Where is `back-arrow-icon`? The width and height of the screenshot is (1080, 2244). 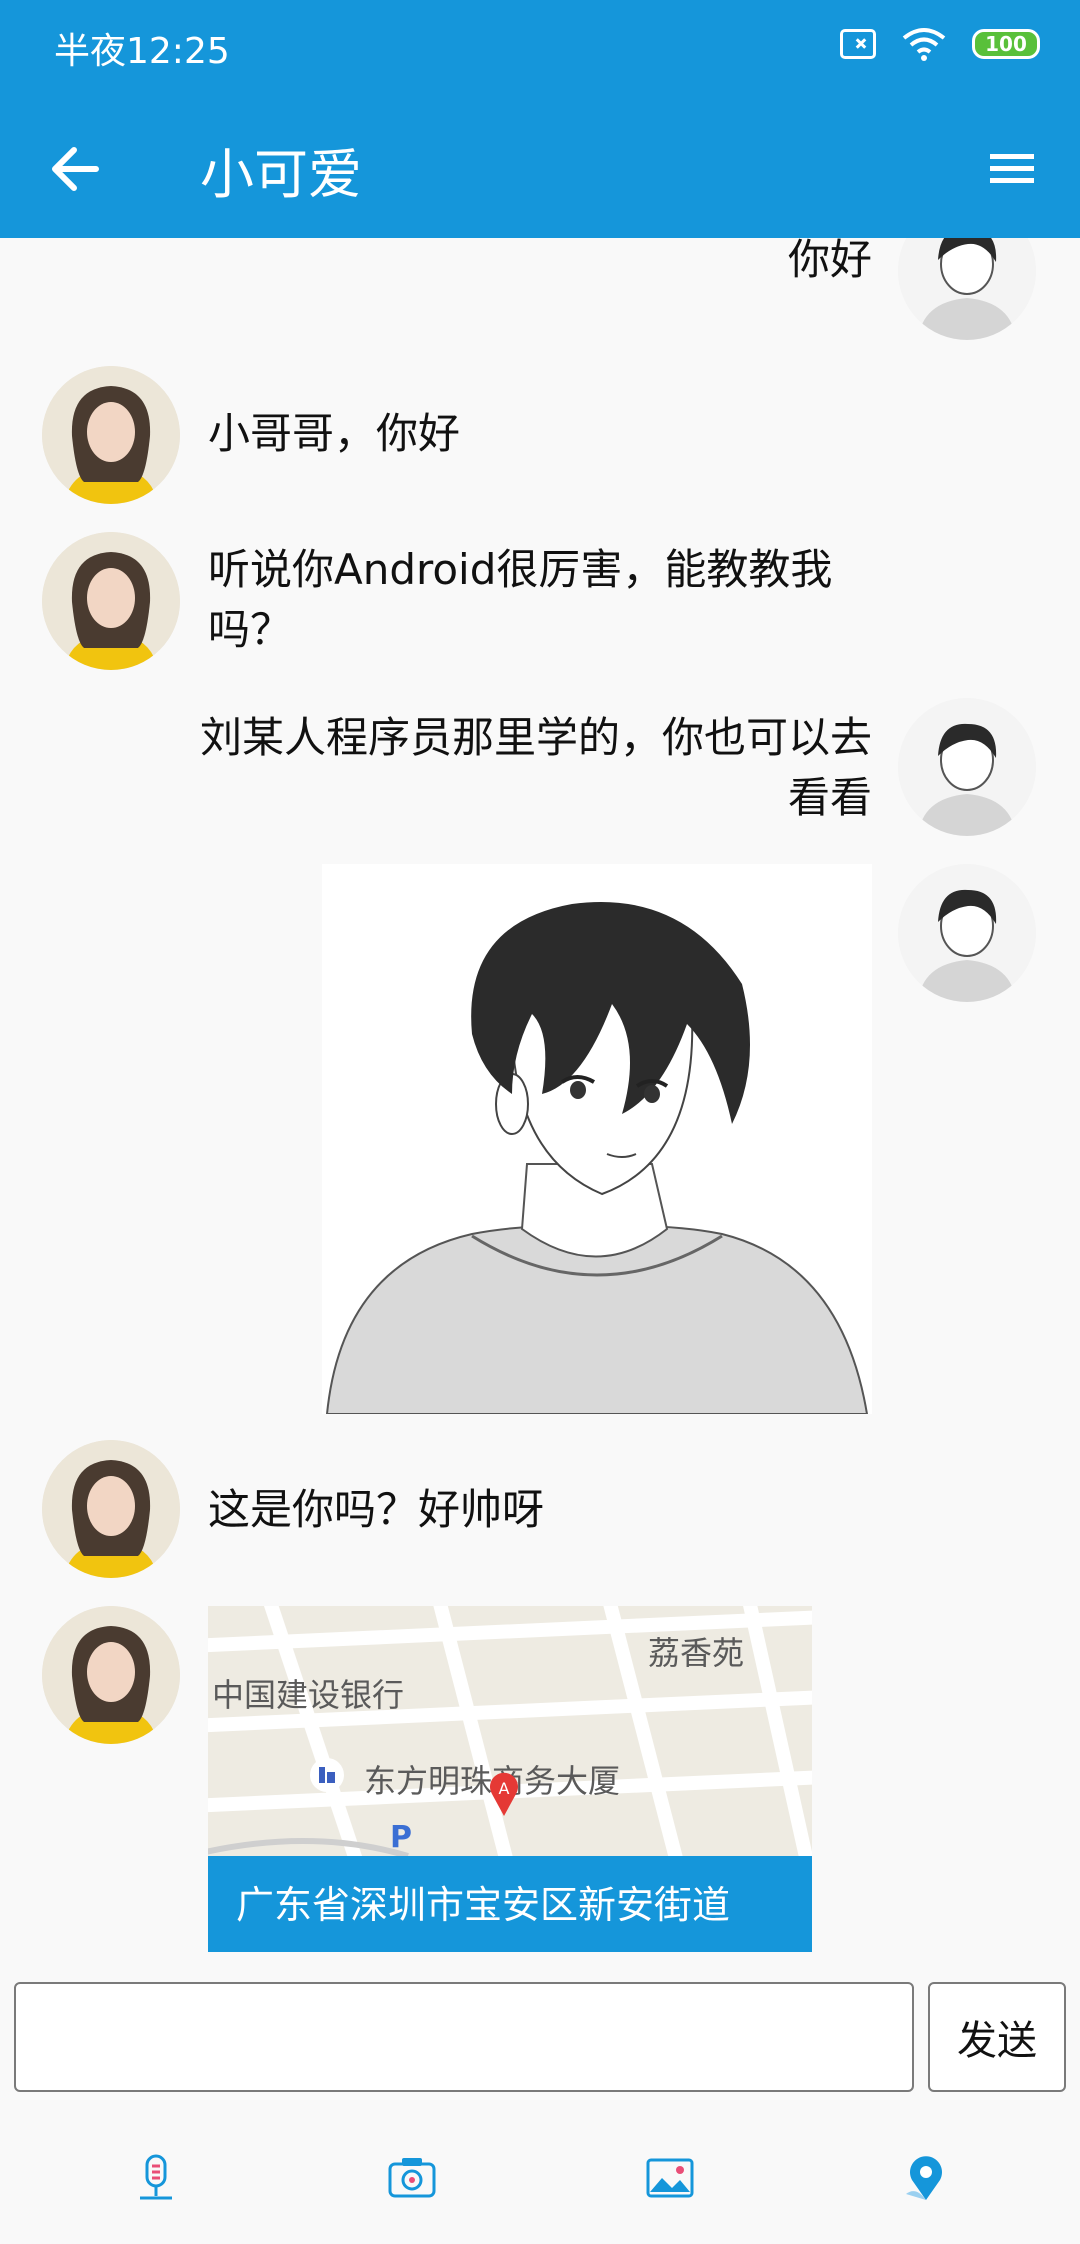 back-arrow-icon is located at coordinates (75, 169).